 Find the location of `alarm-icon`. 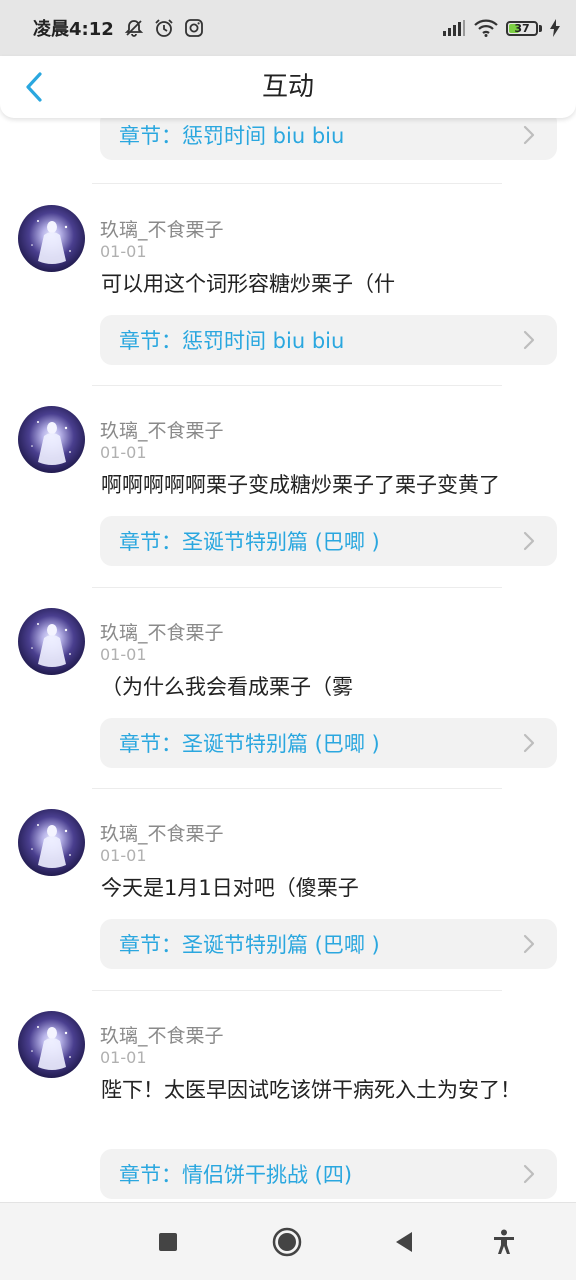

alarm-icon is located at coordinates (164, 28).